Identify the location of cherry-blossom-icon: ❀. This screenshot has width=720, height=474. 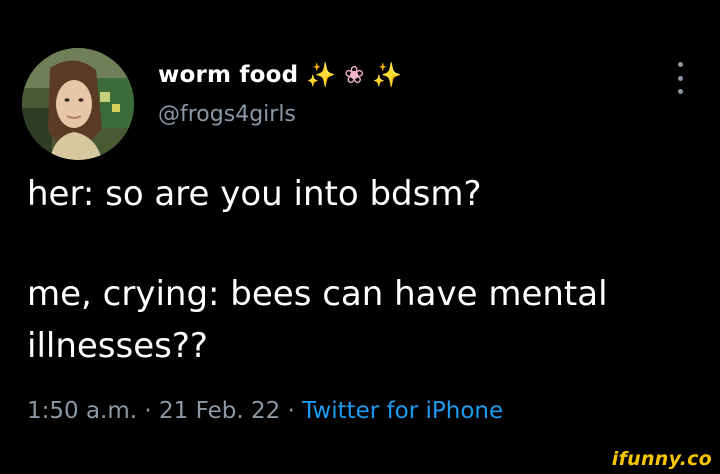
(354, 75).